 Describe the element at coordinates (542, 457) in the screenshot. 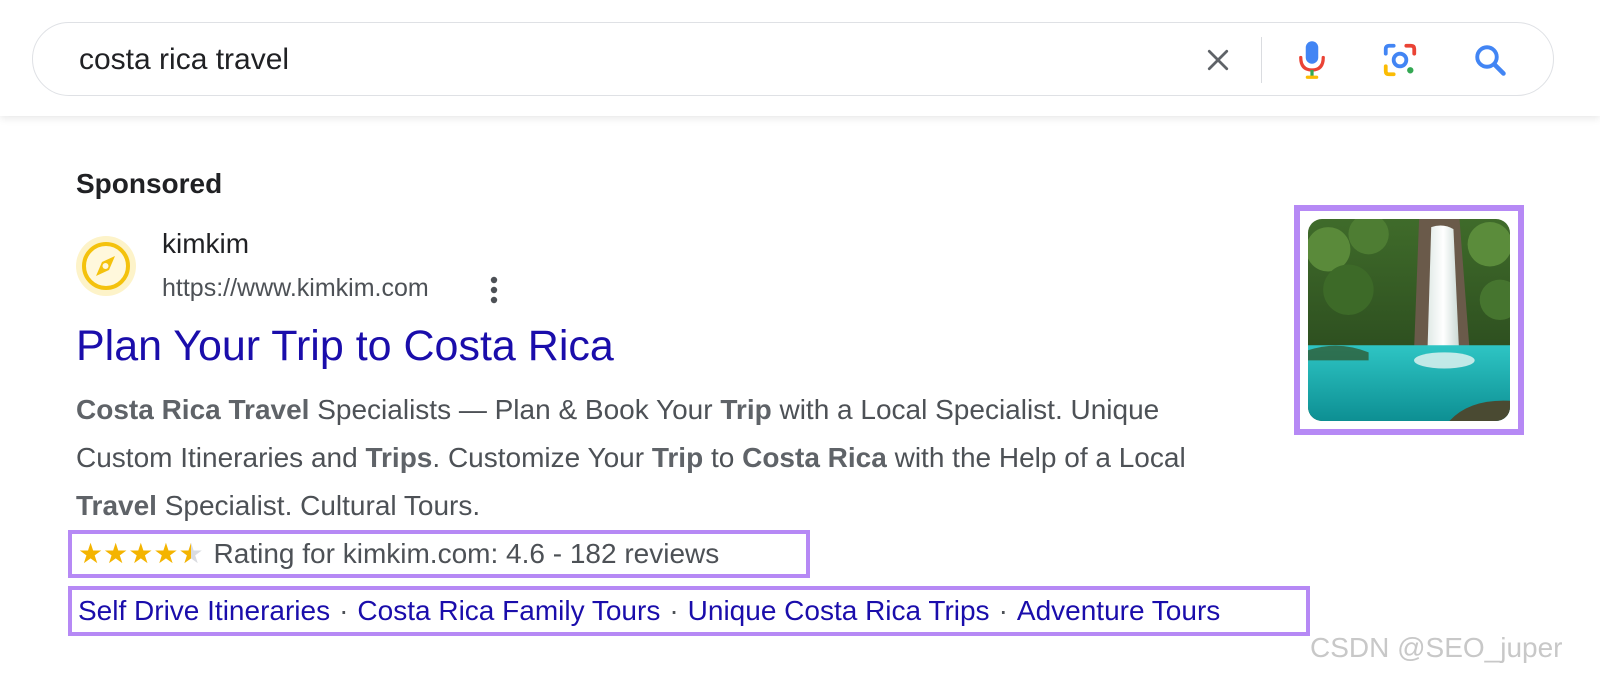

I see `description-text: . Customize Your` at that location.